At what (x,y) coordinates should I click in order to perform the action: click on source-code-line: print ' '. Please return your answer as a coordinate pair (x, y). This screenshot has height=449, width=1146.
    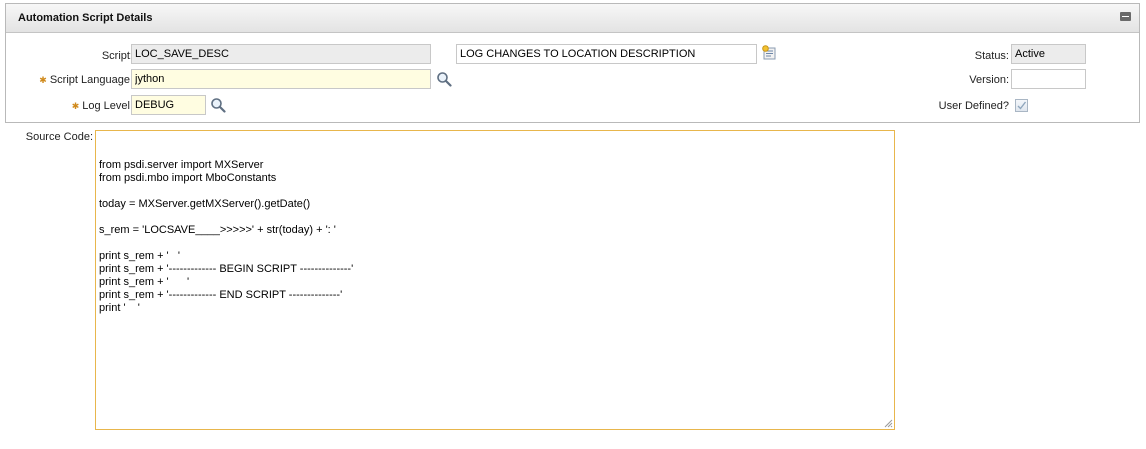
    Looking at the image, I should click on (119, 308).